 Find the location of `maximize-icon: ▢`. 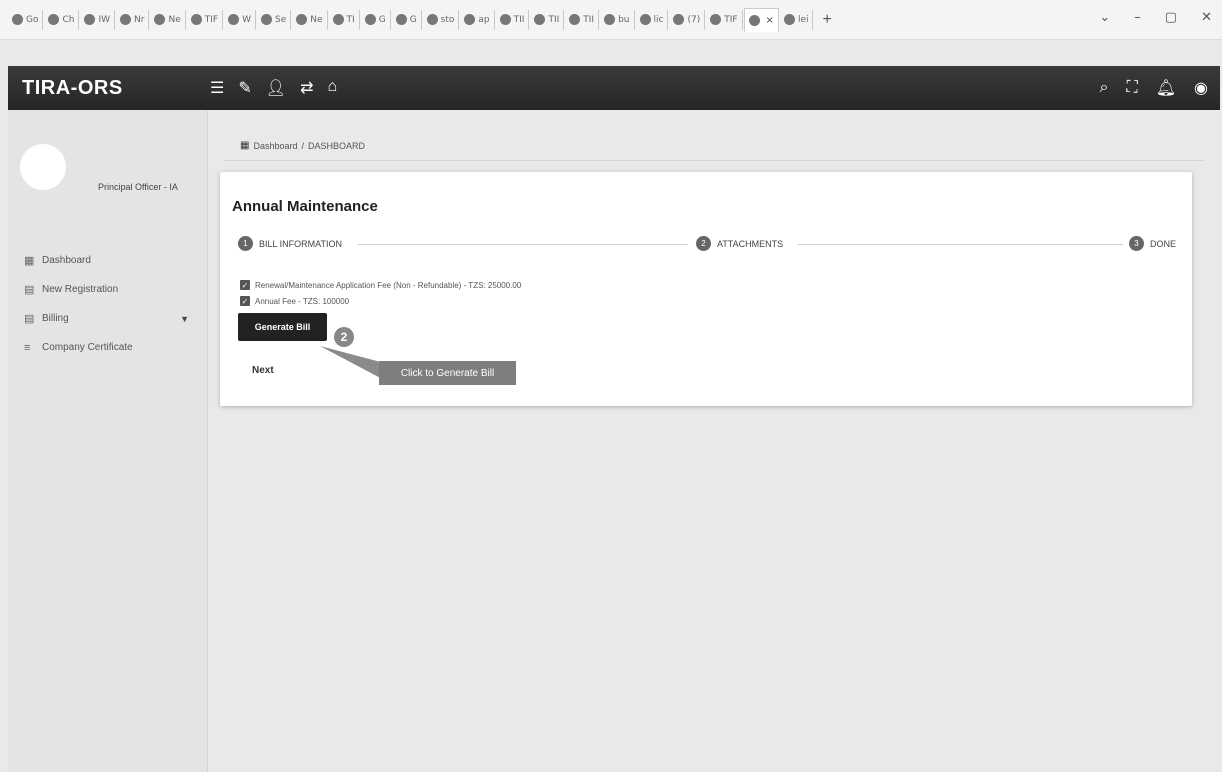

maximize-icon: ▢ is located at coordinates (1171, 17).